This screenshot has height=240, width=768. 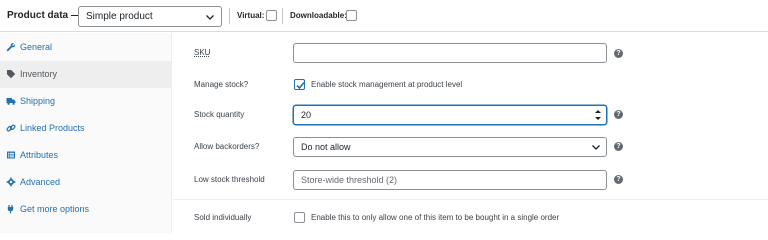 I want to click on tab-advanced-label: Advanced, so click(x=40, y=182).